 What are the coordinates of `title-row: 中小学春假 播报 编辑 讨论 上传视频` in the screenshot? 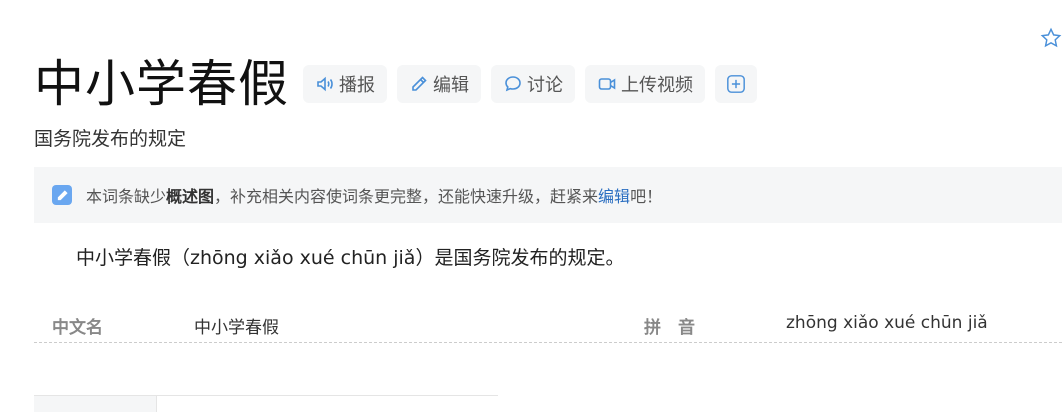 It's located at (400, 84).